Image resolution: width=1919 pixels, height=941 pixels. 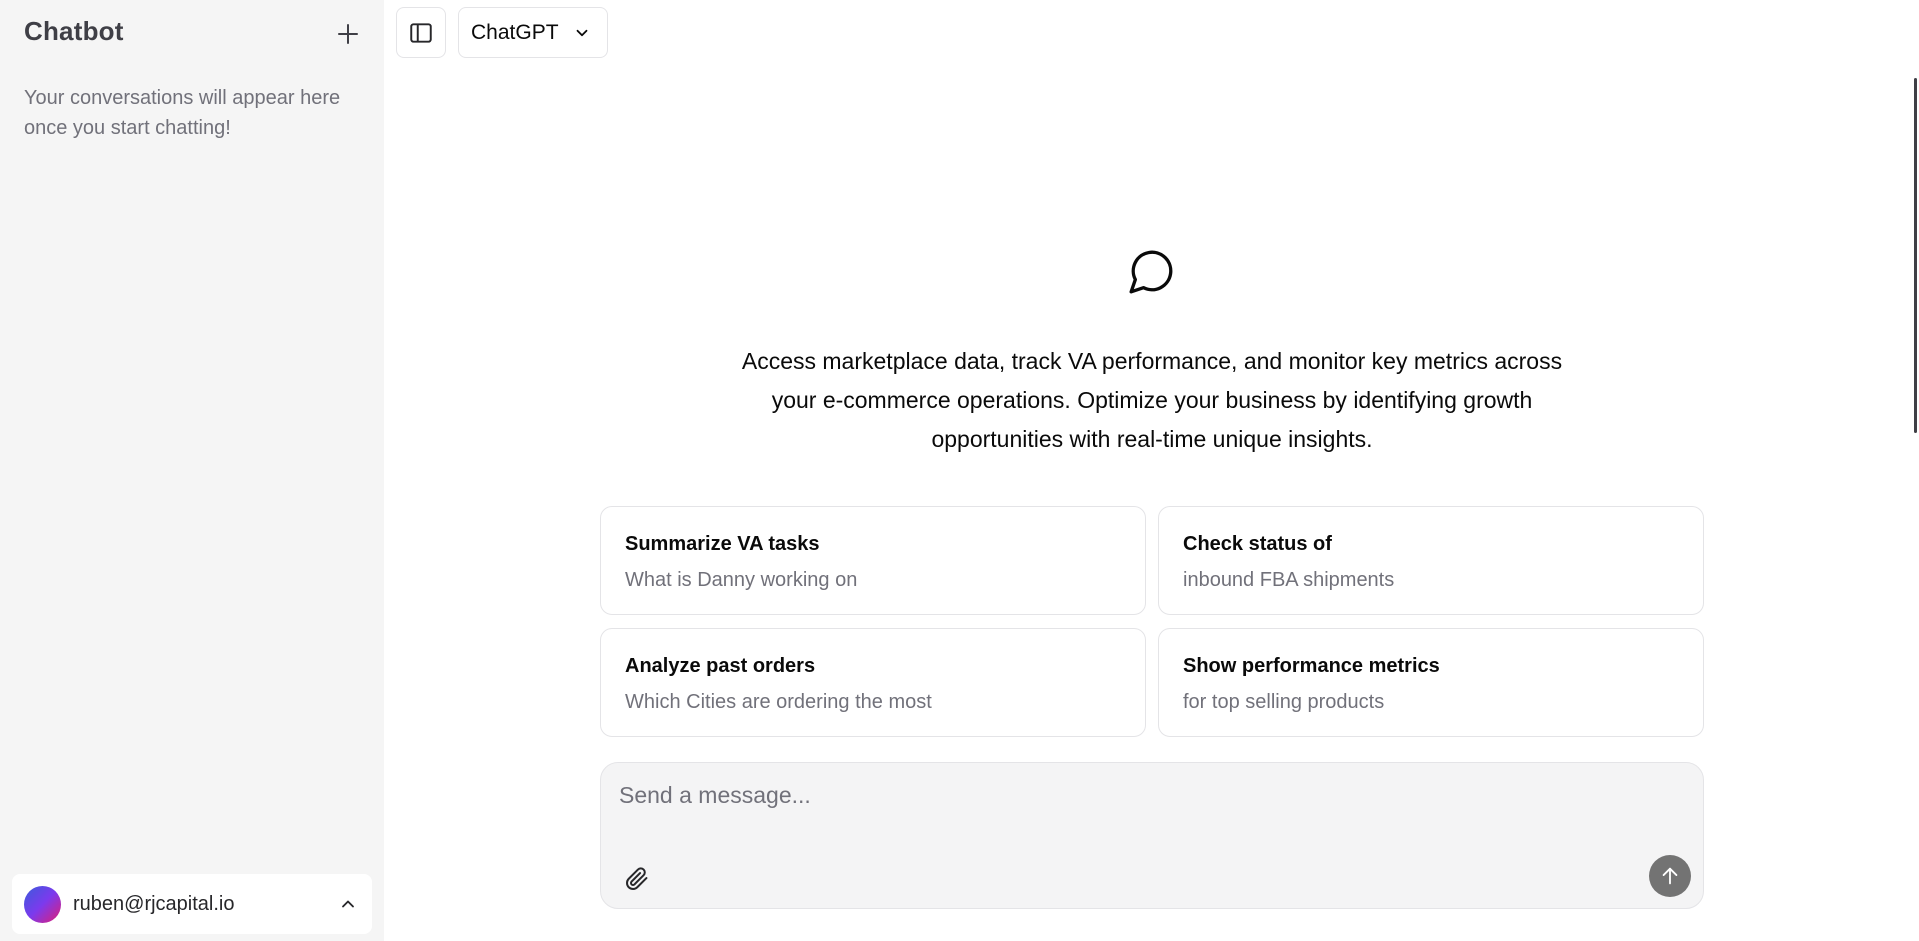 I want to click on message-input, so click(x=1149, y=795).